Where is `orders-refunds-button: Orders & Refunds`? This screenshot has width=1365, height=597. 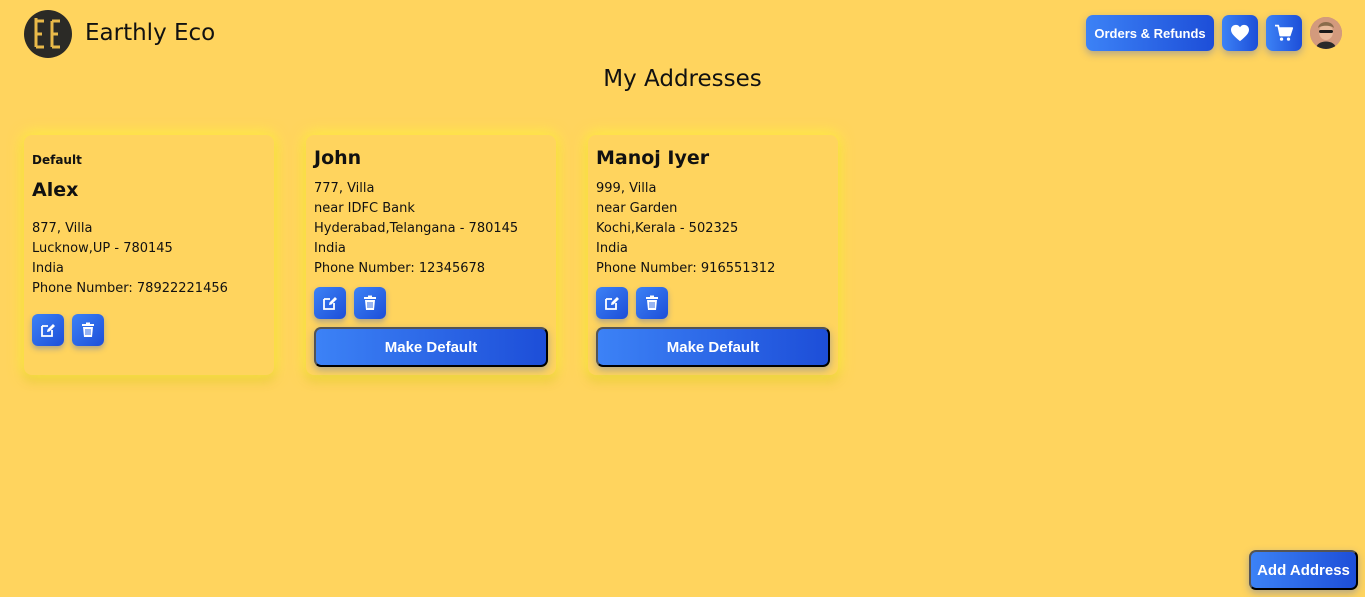
orders-refunds-button: Orders & Refunds is located at coordinates (1150, 33).